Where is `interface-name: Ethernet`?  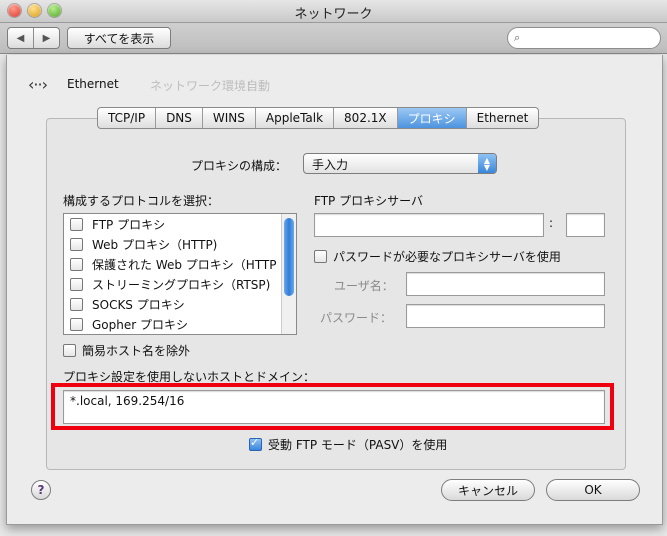
interface-name: Ethernet is located at coordinates (93, 84).